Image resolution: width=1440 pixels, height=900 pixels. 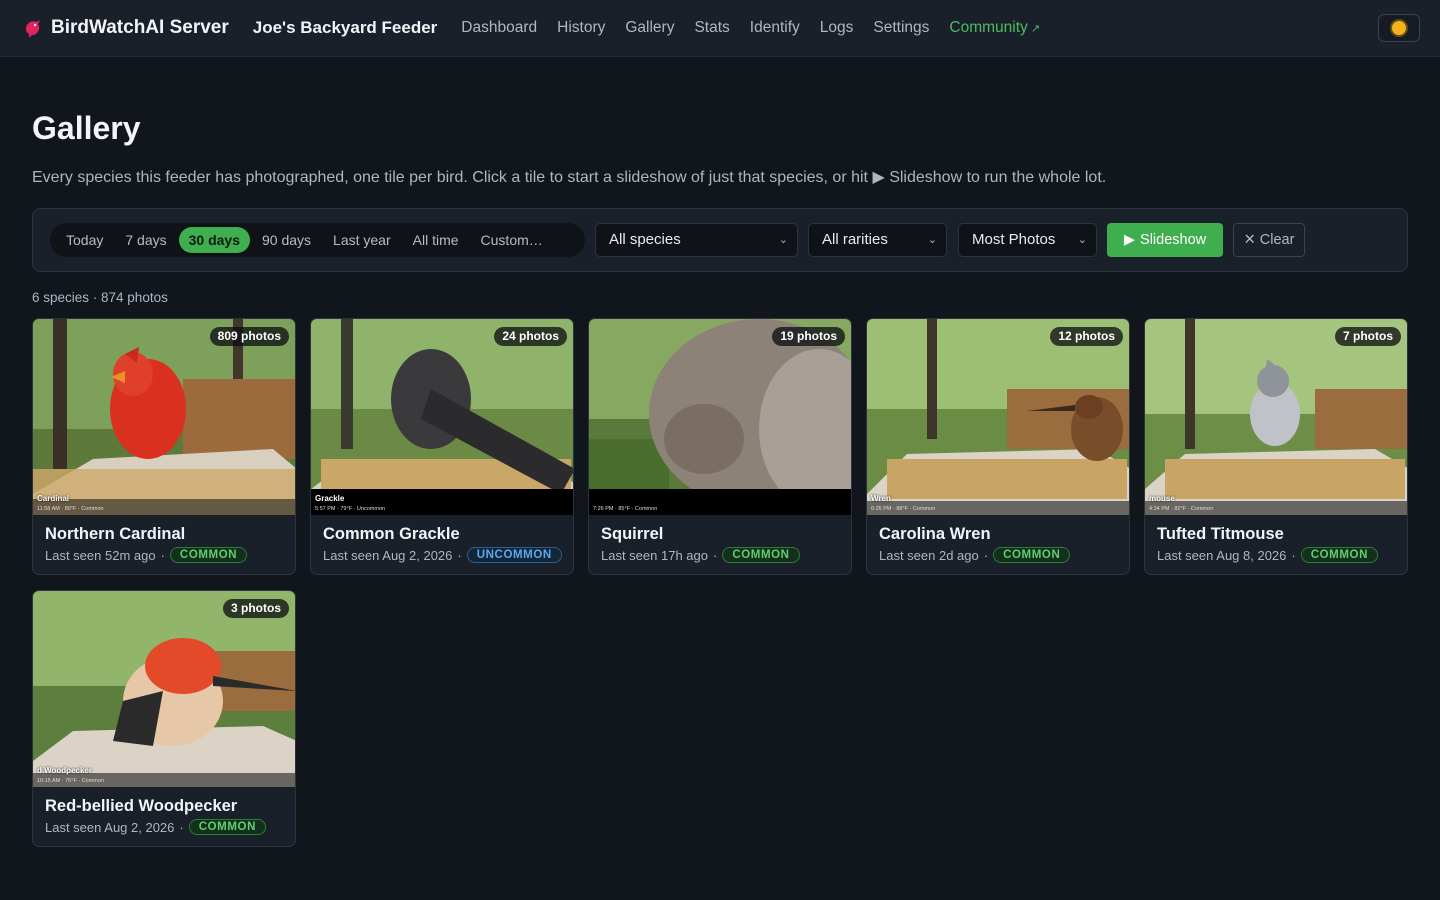 I want to click on clear-button: ✕ Clear, so click(x=1269, y=240).